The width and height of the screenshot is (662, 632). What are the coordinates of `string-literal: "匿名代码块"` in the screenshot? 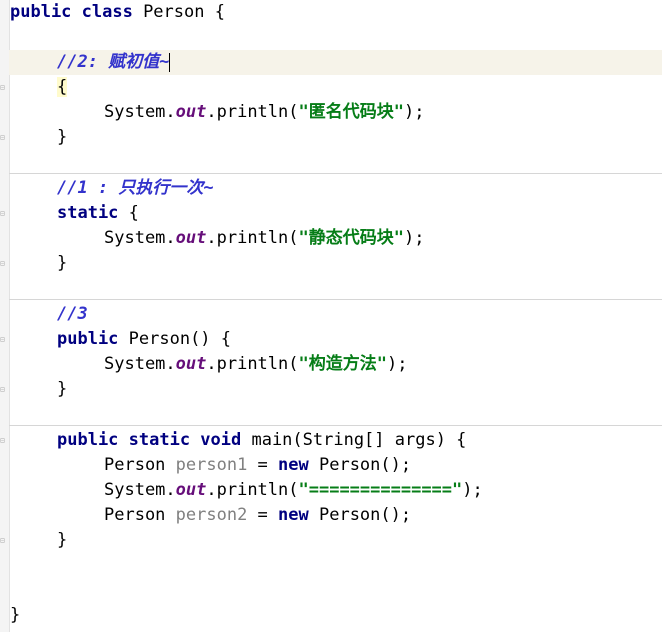 It's located at (351, 112).